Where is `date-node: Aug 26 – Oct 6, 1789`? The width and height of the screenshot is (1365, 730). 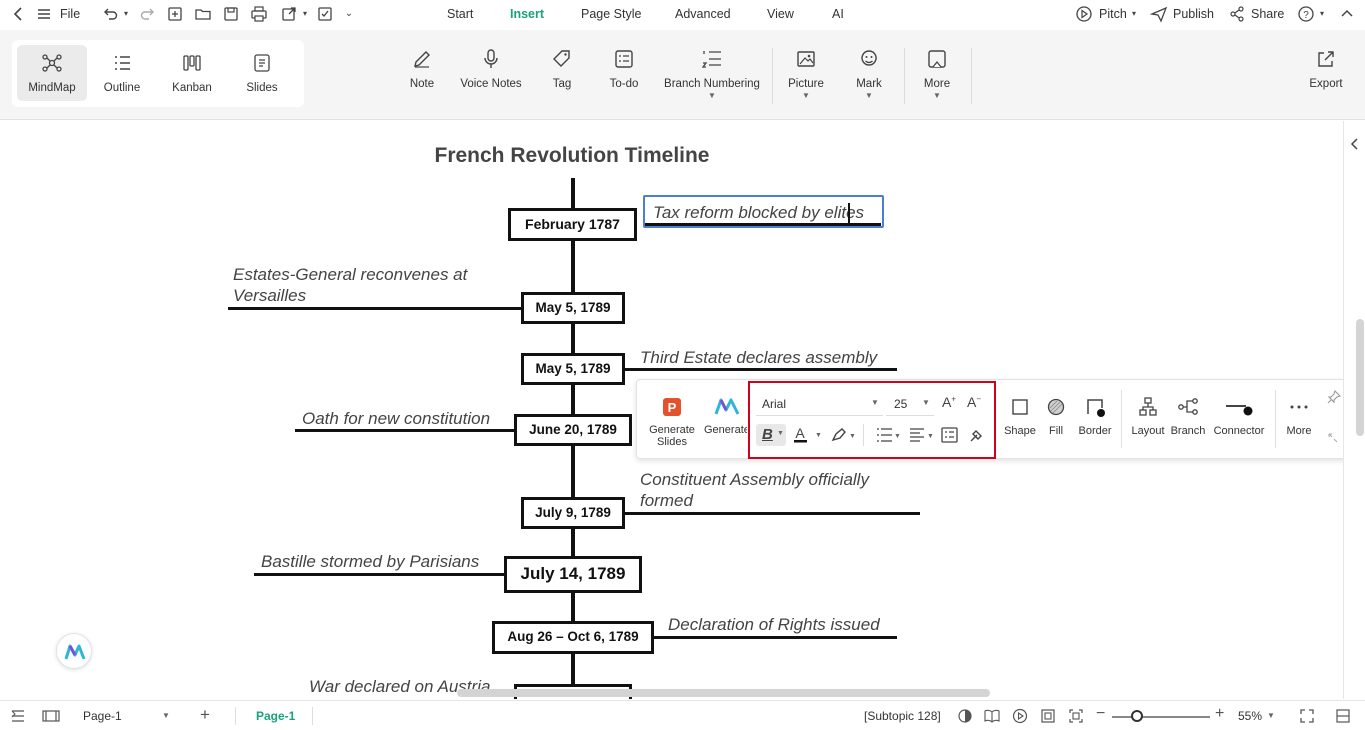 date-node: Aug 26 – Oct 6, 1789 is located at coordinates (573, 637).